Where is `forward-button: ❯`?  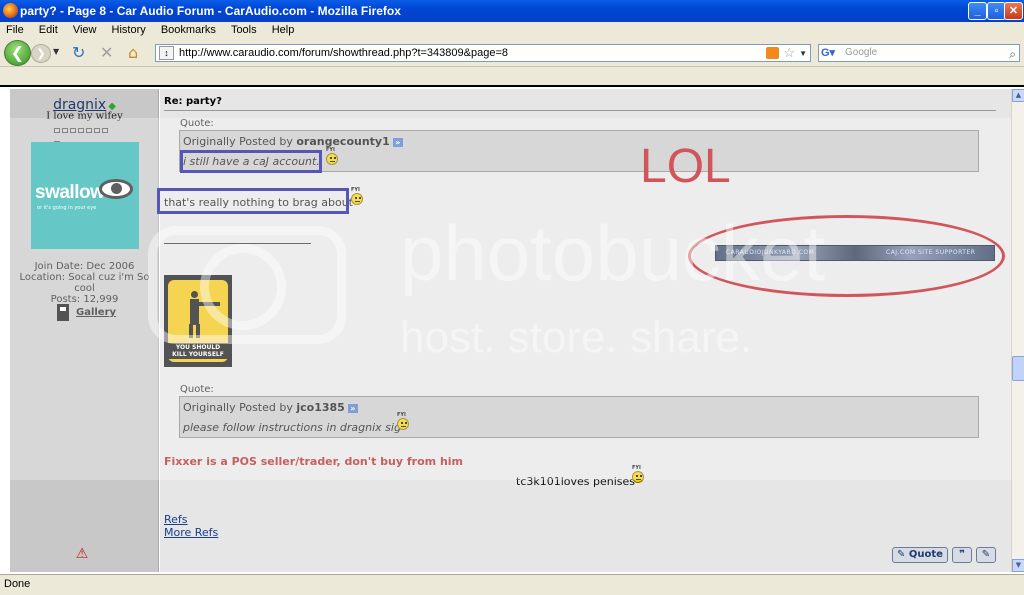 forward-button: ❯ is located at coordinates (41, 53).